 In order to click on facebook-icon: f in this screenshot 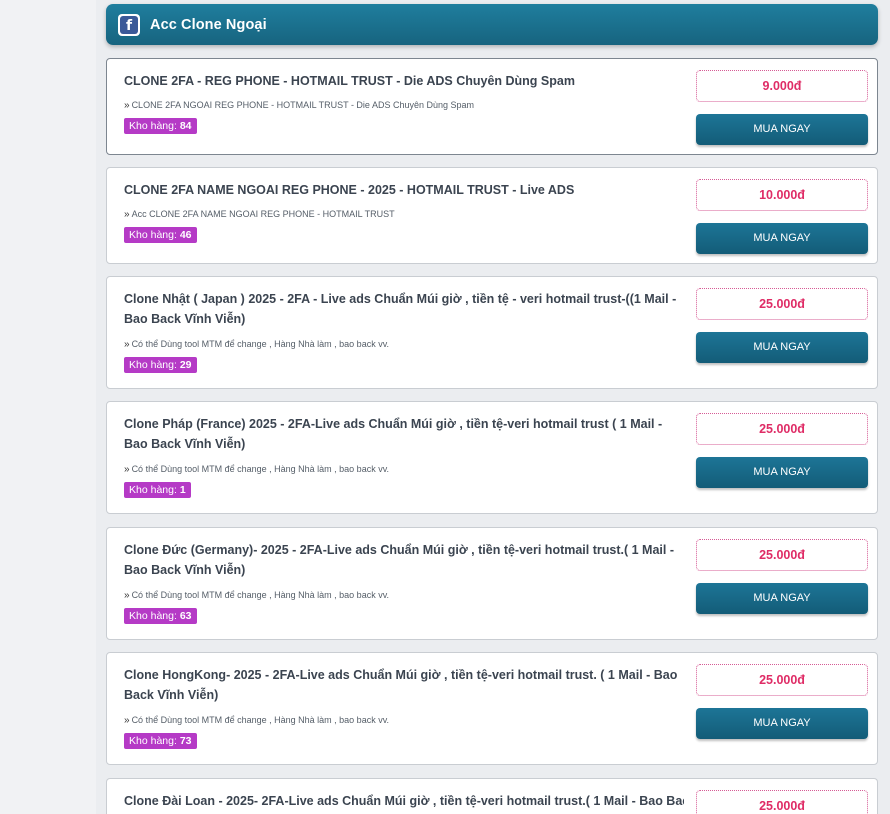, I will do `click(129, 24)`.